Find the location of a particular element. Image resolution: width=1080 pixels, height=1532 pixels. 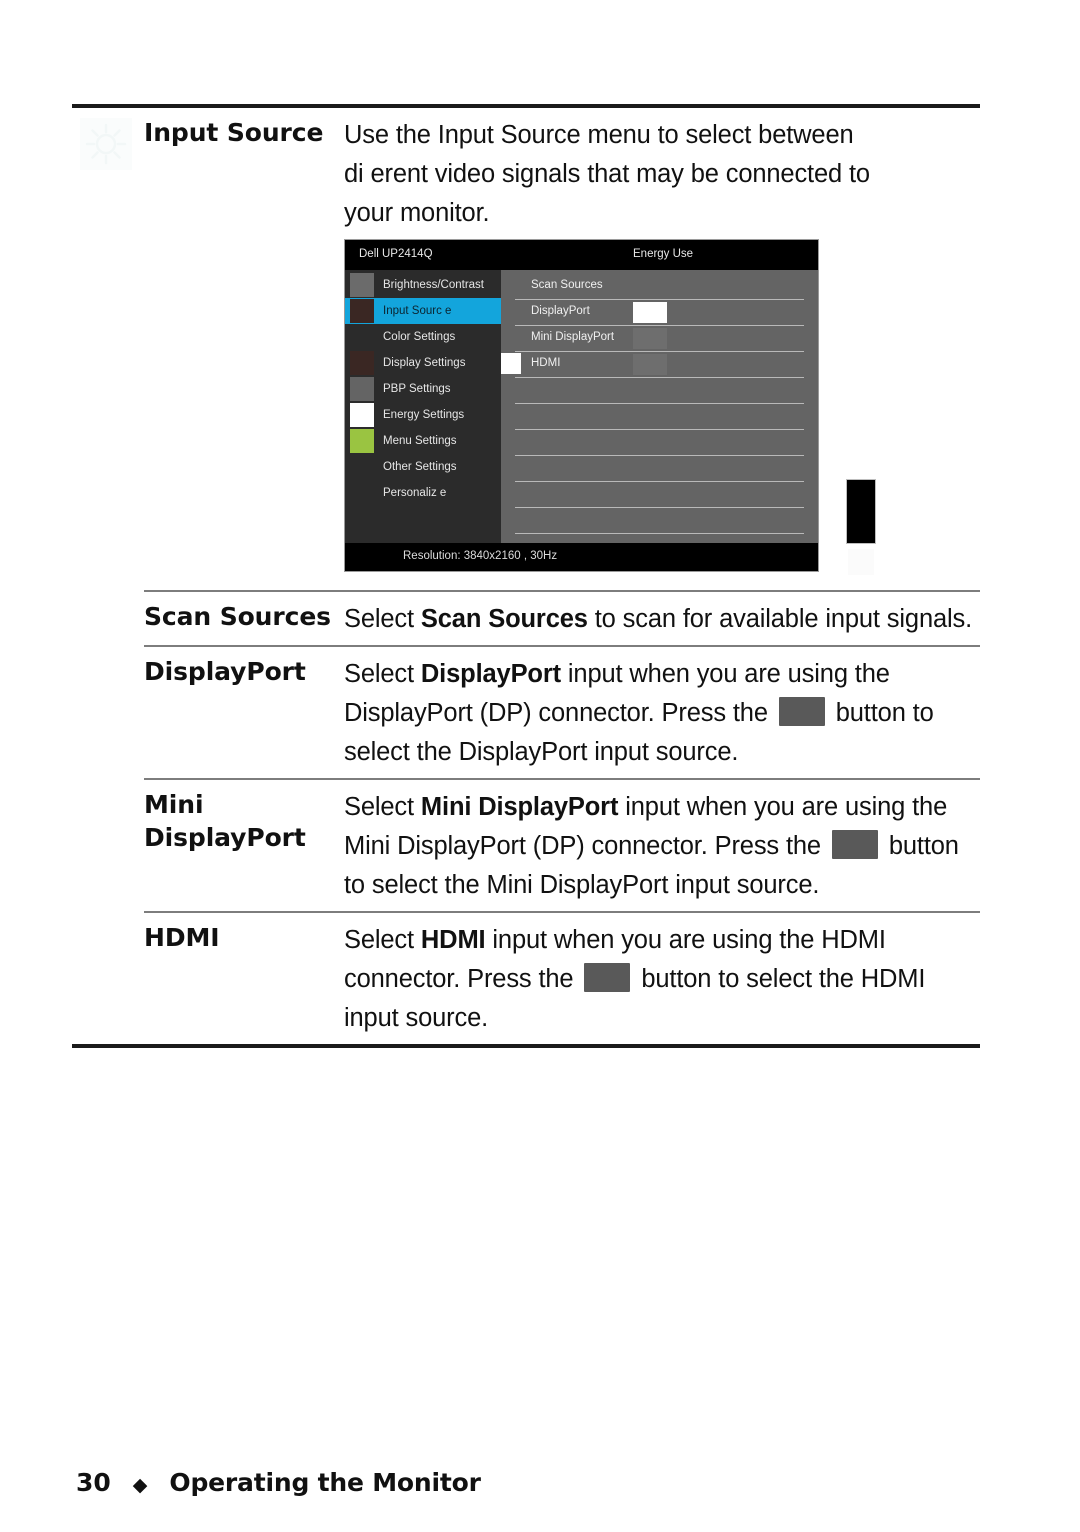

table-bottom-border is located at coordinates (526, 1046).